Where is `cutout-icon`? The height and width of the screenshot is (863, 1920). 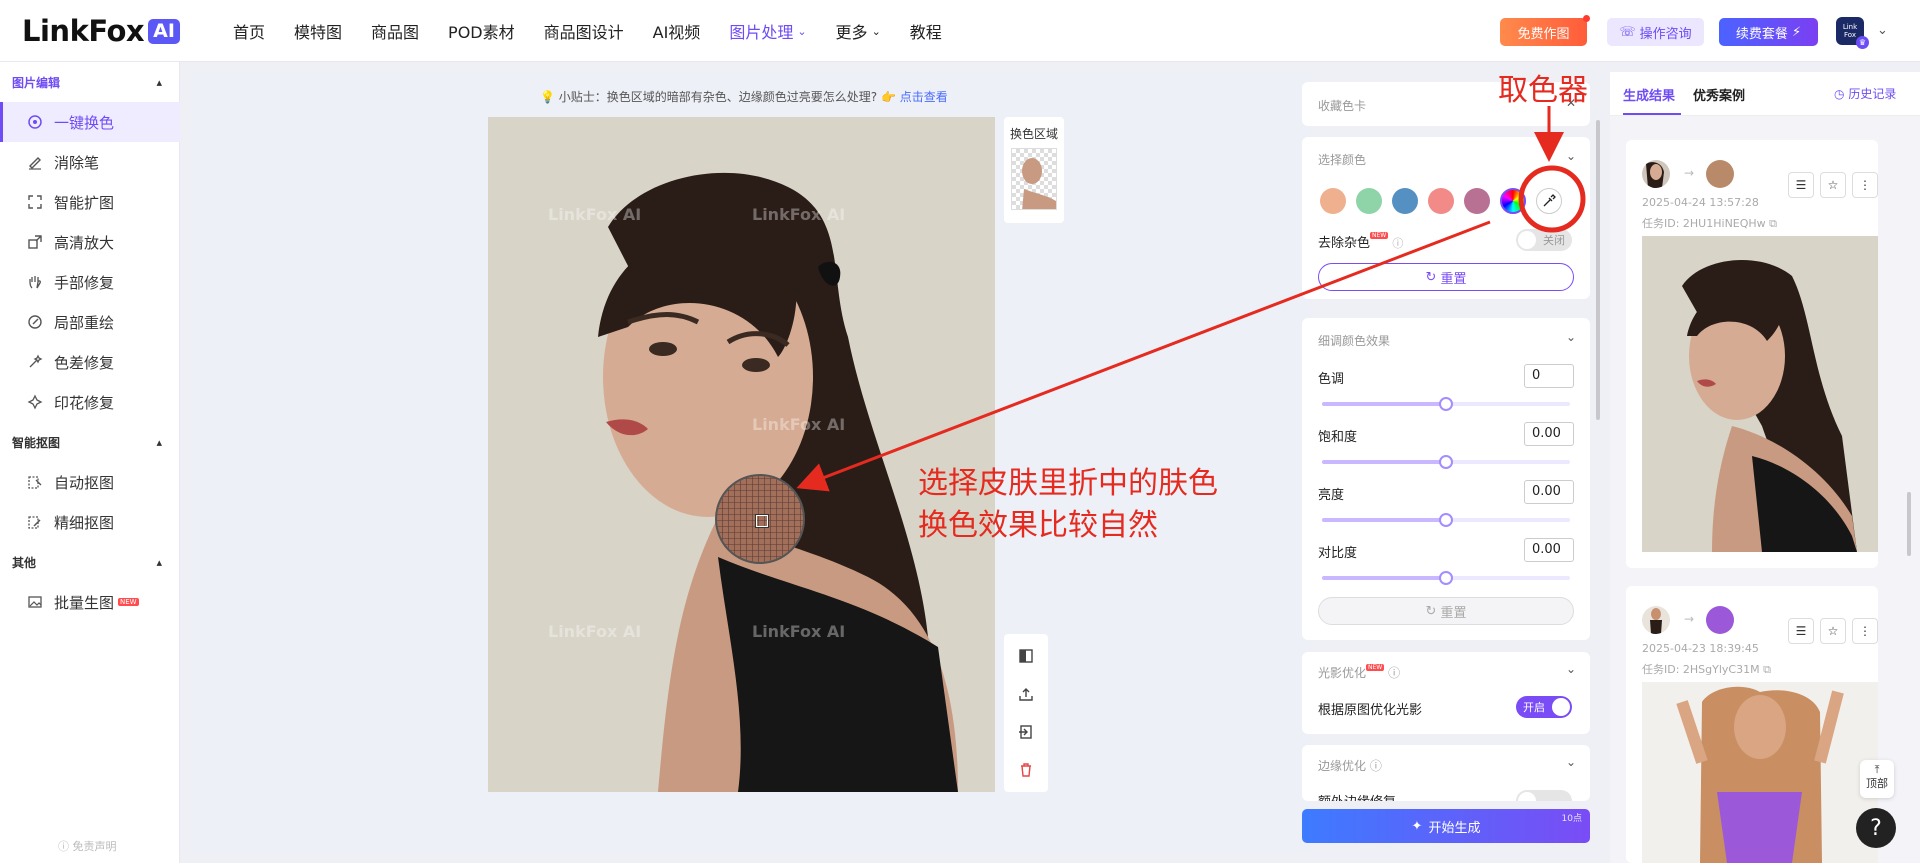 cutout-icon is located at coordinates (35, 482).